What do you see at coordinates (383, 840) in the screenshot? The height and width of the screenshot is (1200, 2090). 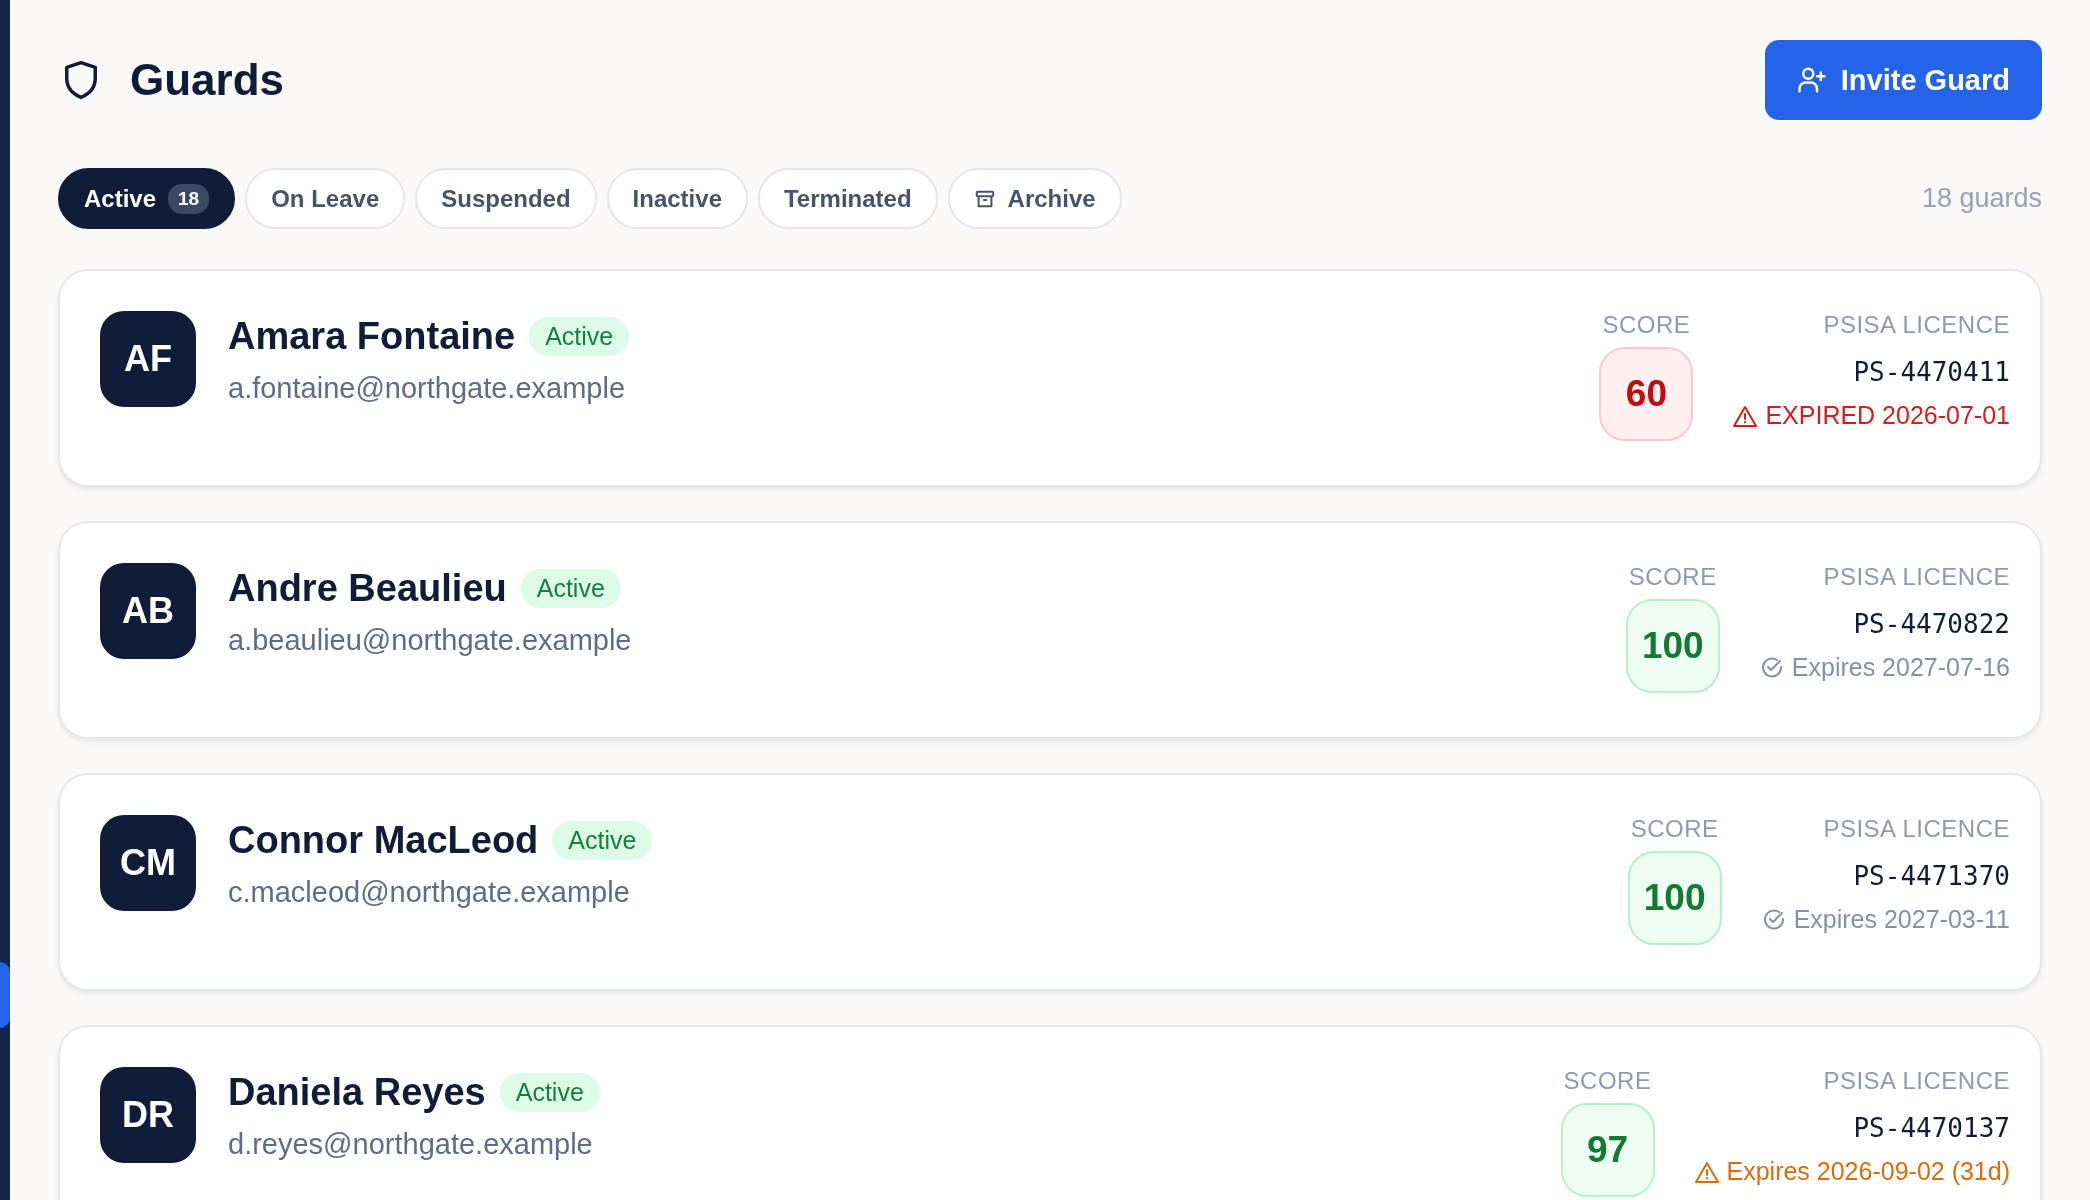 I see `guard-name: Connor MacLeod` at bounding box center [383, 840].